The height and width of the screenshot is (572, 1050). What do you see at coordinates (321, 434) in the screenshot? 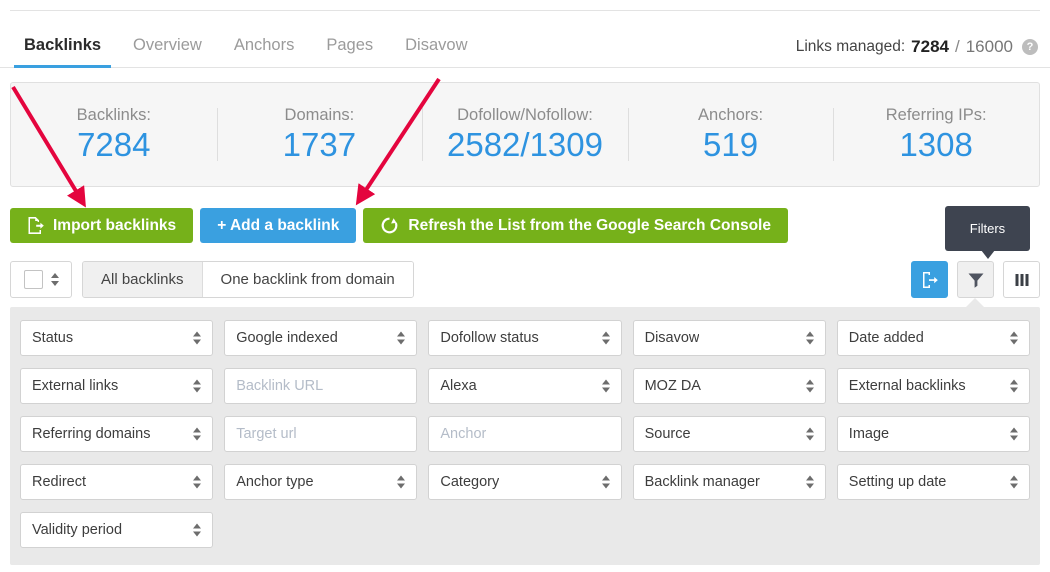
I see `filter-target-url-input: Target url` at bounding box center [321, 434].